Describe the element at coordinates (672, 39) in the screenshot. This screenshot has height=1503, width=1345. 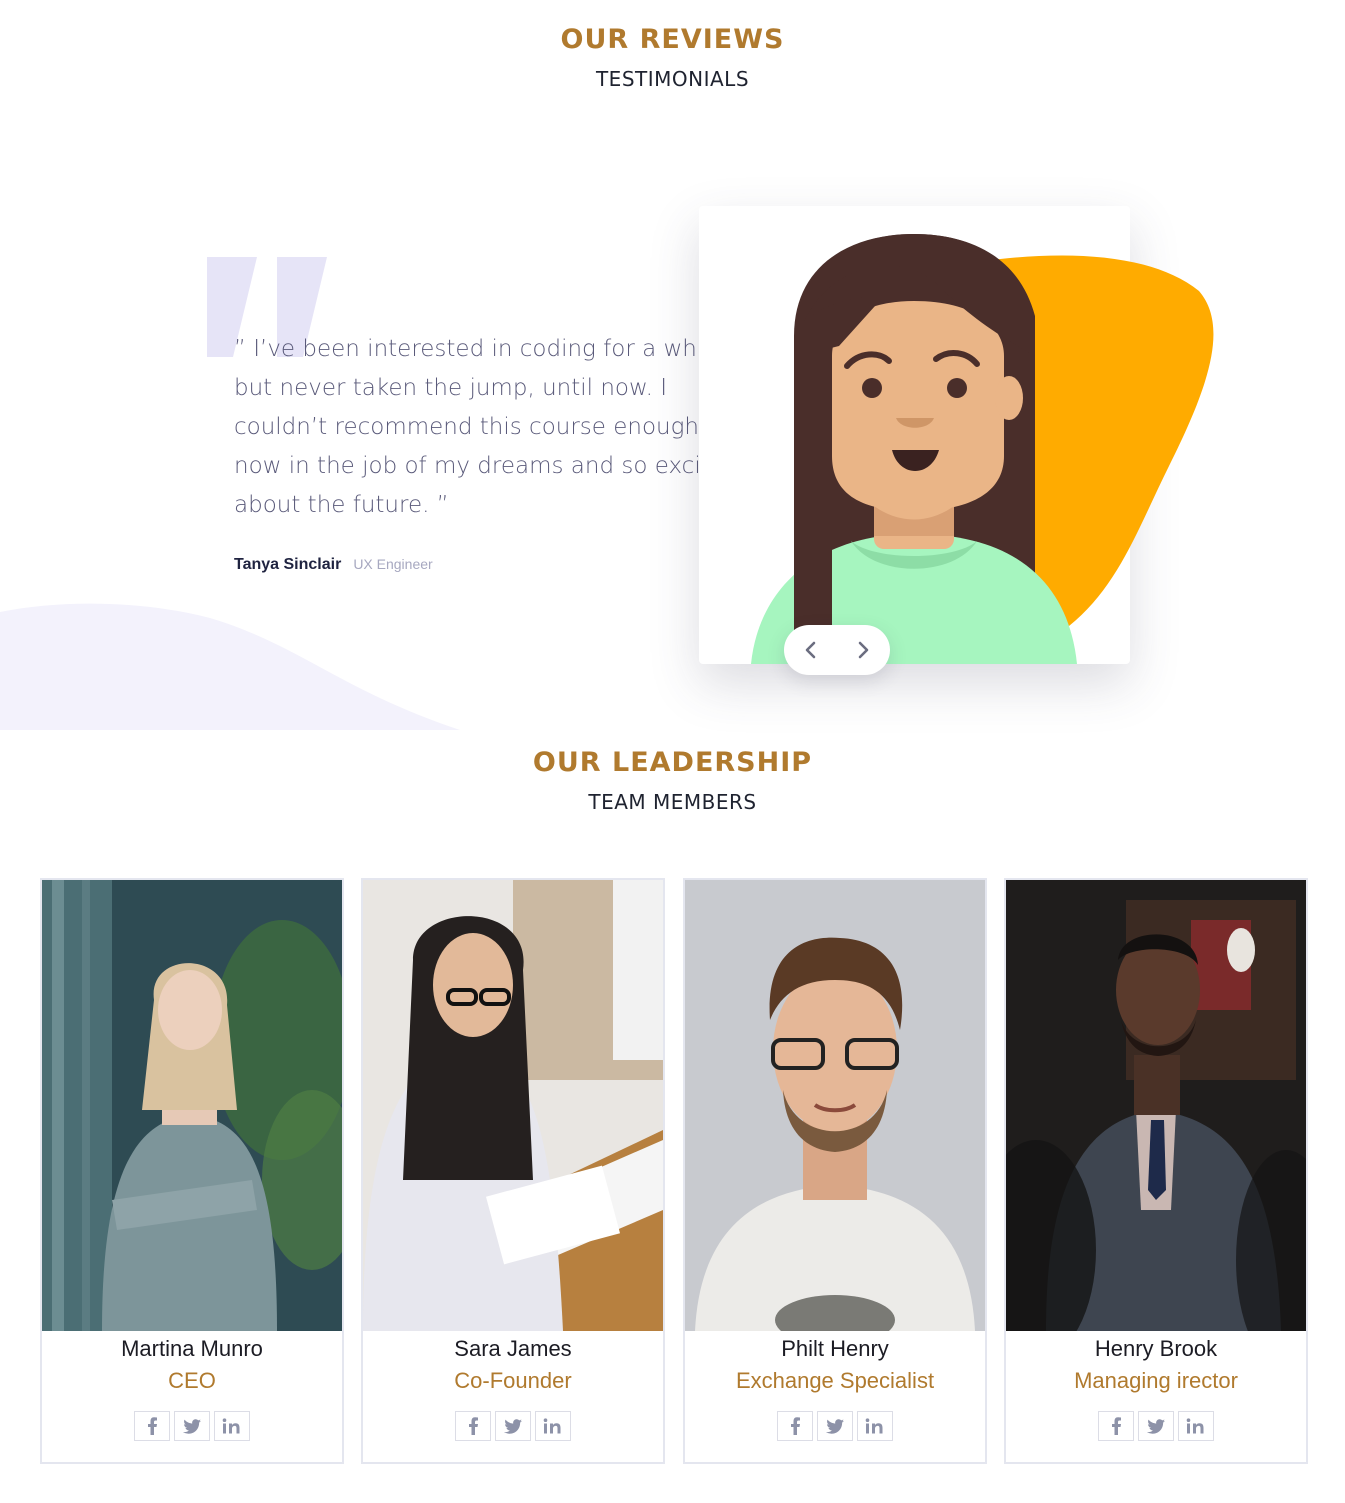
I see `reviews-eyebrow: OUR REVIEWS` at that location.